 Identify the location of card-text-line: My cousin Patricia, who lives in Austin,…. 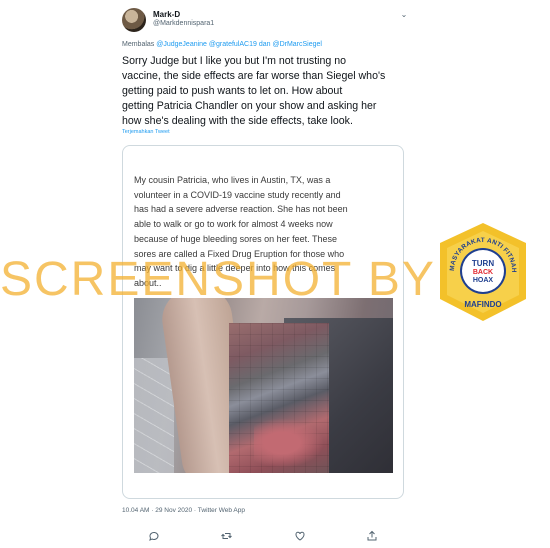
(232, 180).